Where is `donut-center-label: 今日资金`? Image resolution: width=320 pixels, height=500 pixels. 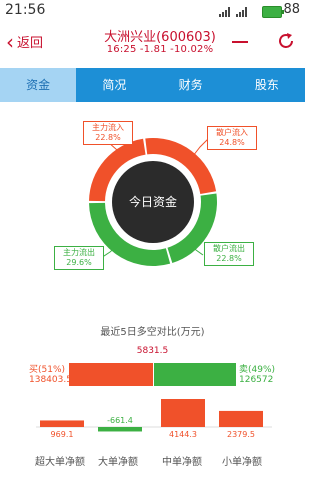 donut-center-label: 今日资金 is located at coordinates (153, 201).